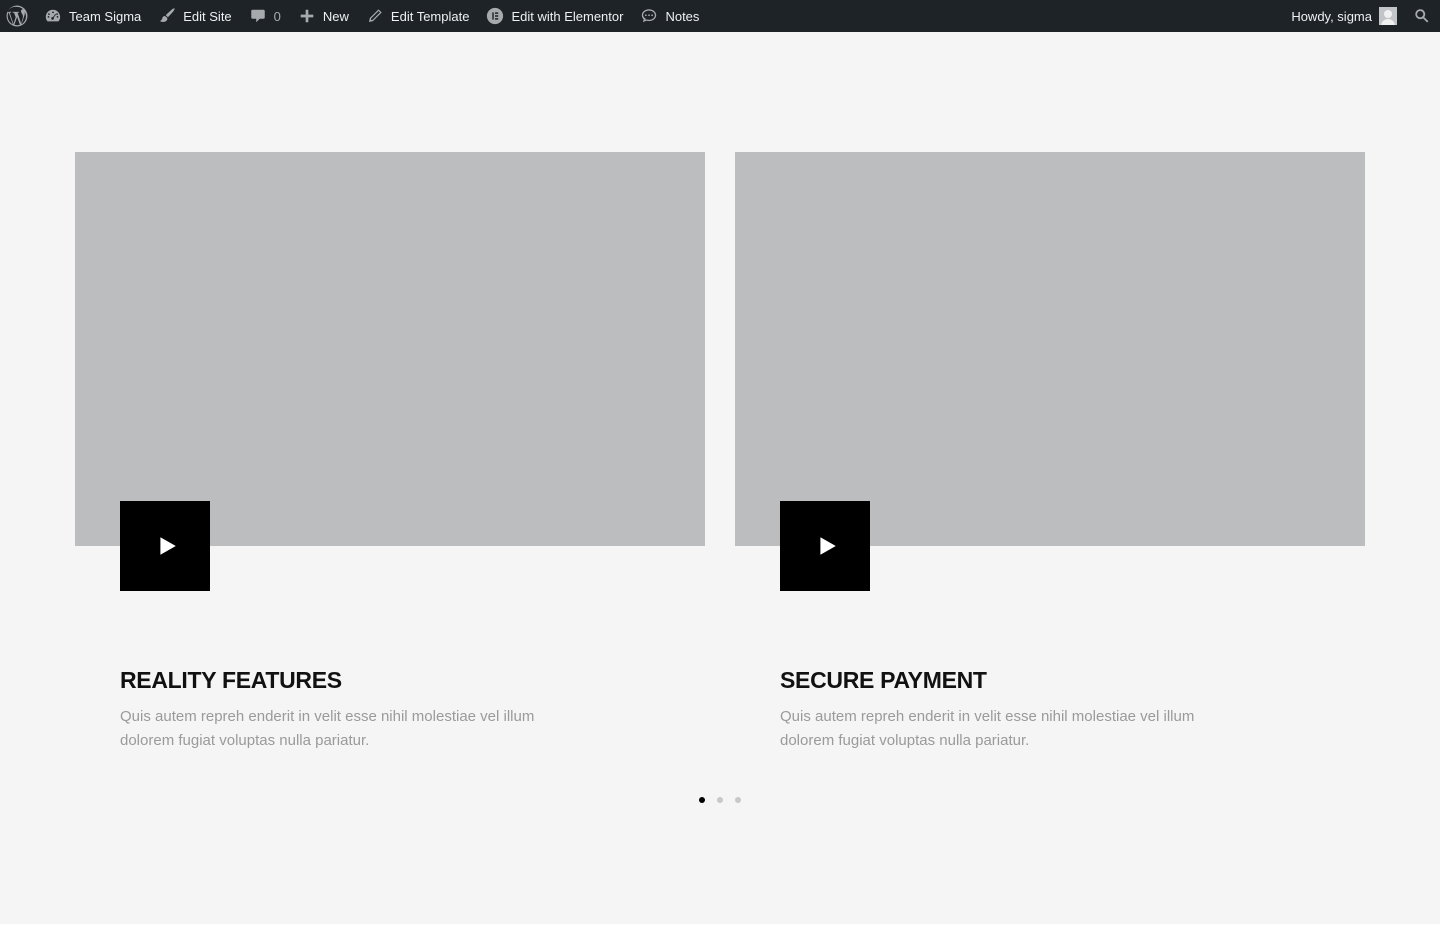 Image resolution: width=1440 pixels, height=925 pixels. What do you see at coordinates (720, 16) in the screenshot?
I see `admin-bar: Team Sigma Edit Site 0 New Edit Template` at bounding box center [720, 16].